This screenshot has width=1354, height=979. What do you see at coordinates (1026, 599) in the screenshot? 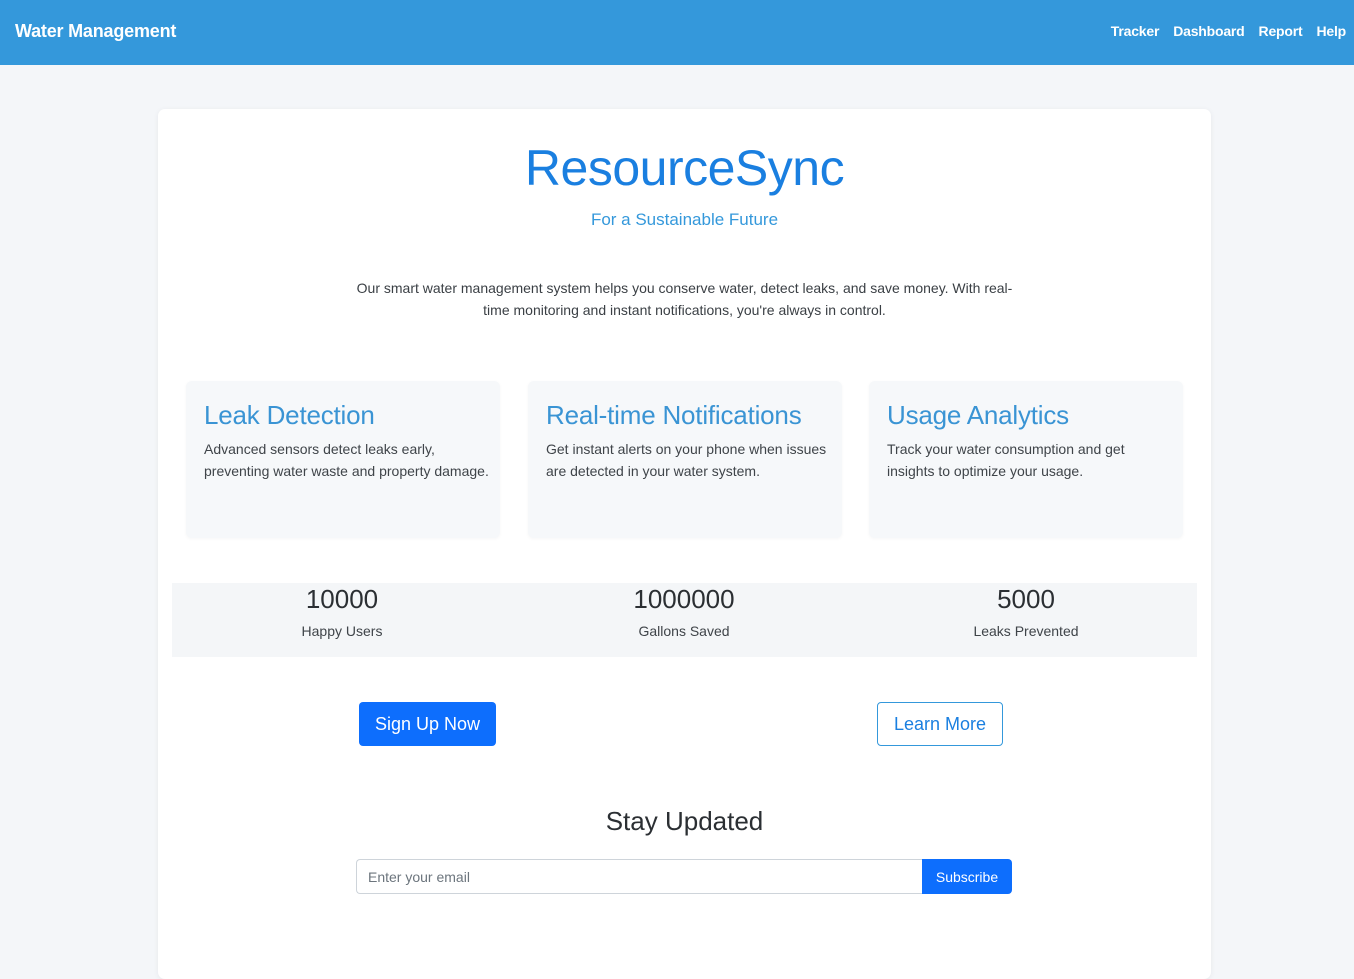
I see `stat-value: 5000` at bounding box center [1026, 599].